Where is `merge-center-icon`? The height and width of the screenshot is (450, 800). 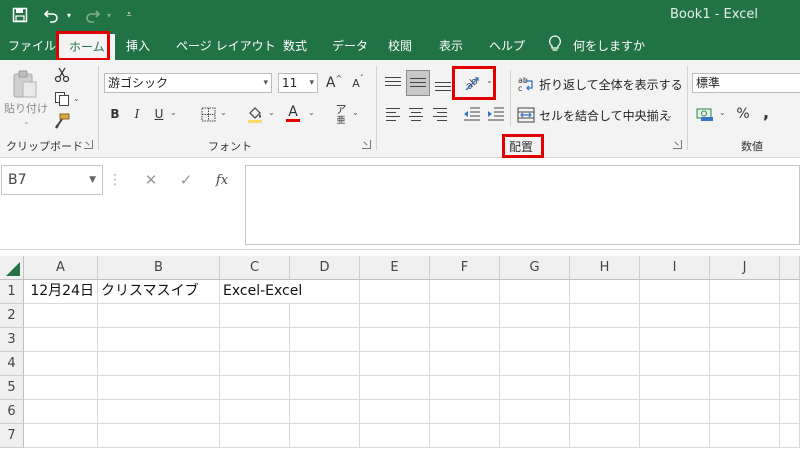
merge-center-icon is located at coordinates (526, 115).